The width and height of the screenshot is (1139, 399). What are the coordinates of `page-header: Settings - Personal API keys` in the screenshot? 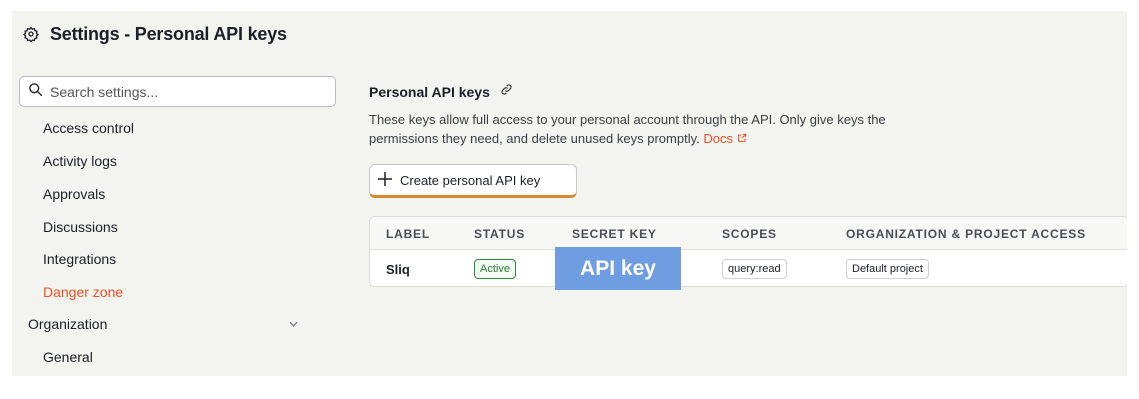 It's located at (154, 34).